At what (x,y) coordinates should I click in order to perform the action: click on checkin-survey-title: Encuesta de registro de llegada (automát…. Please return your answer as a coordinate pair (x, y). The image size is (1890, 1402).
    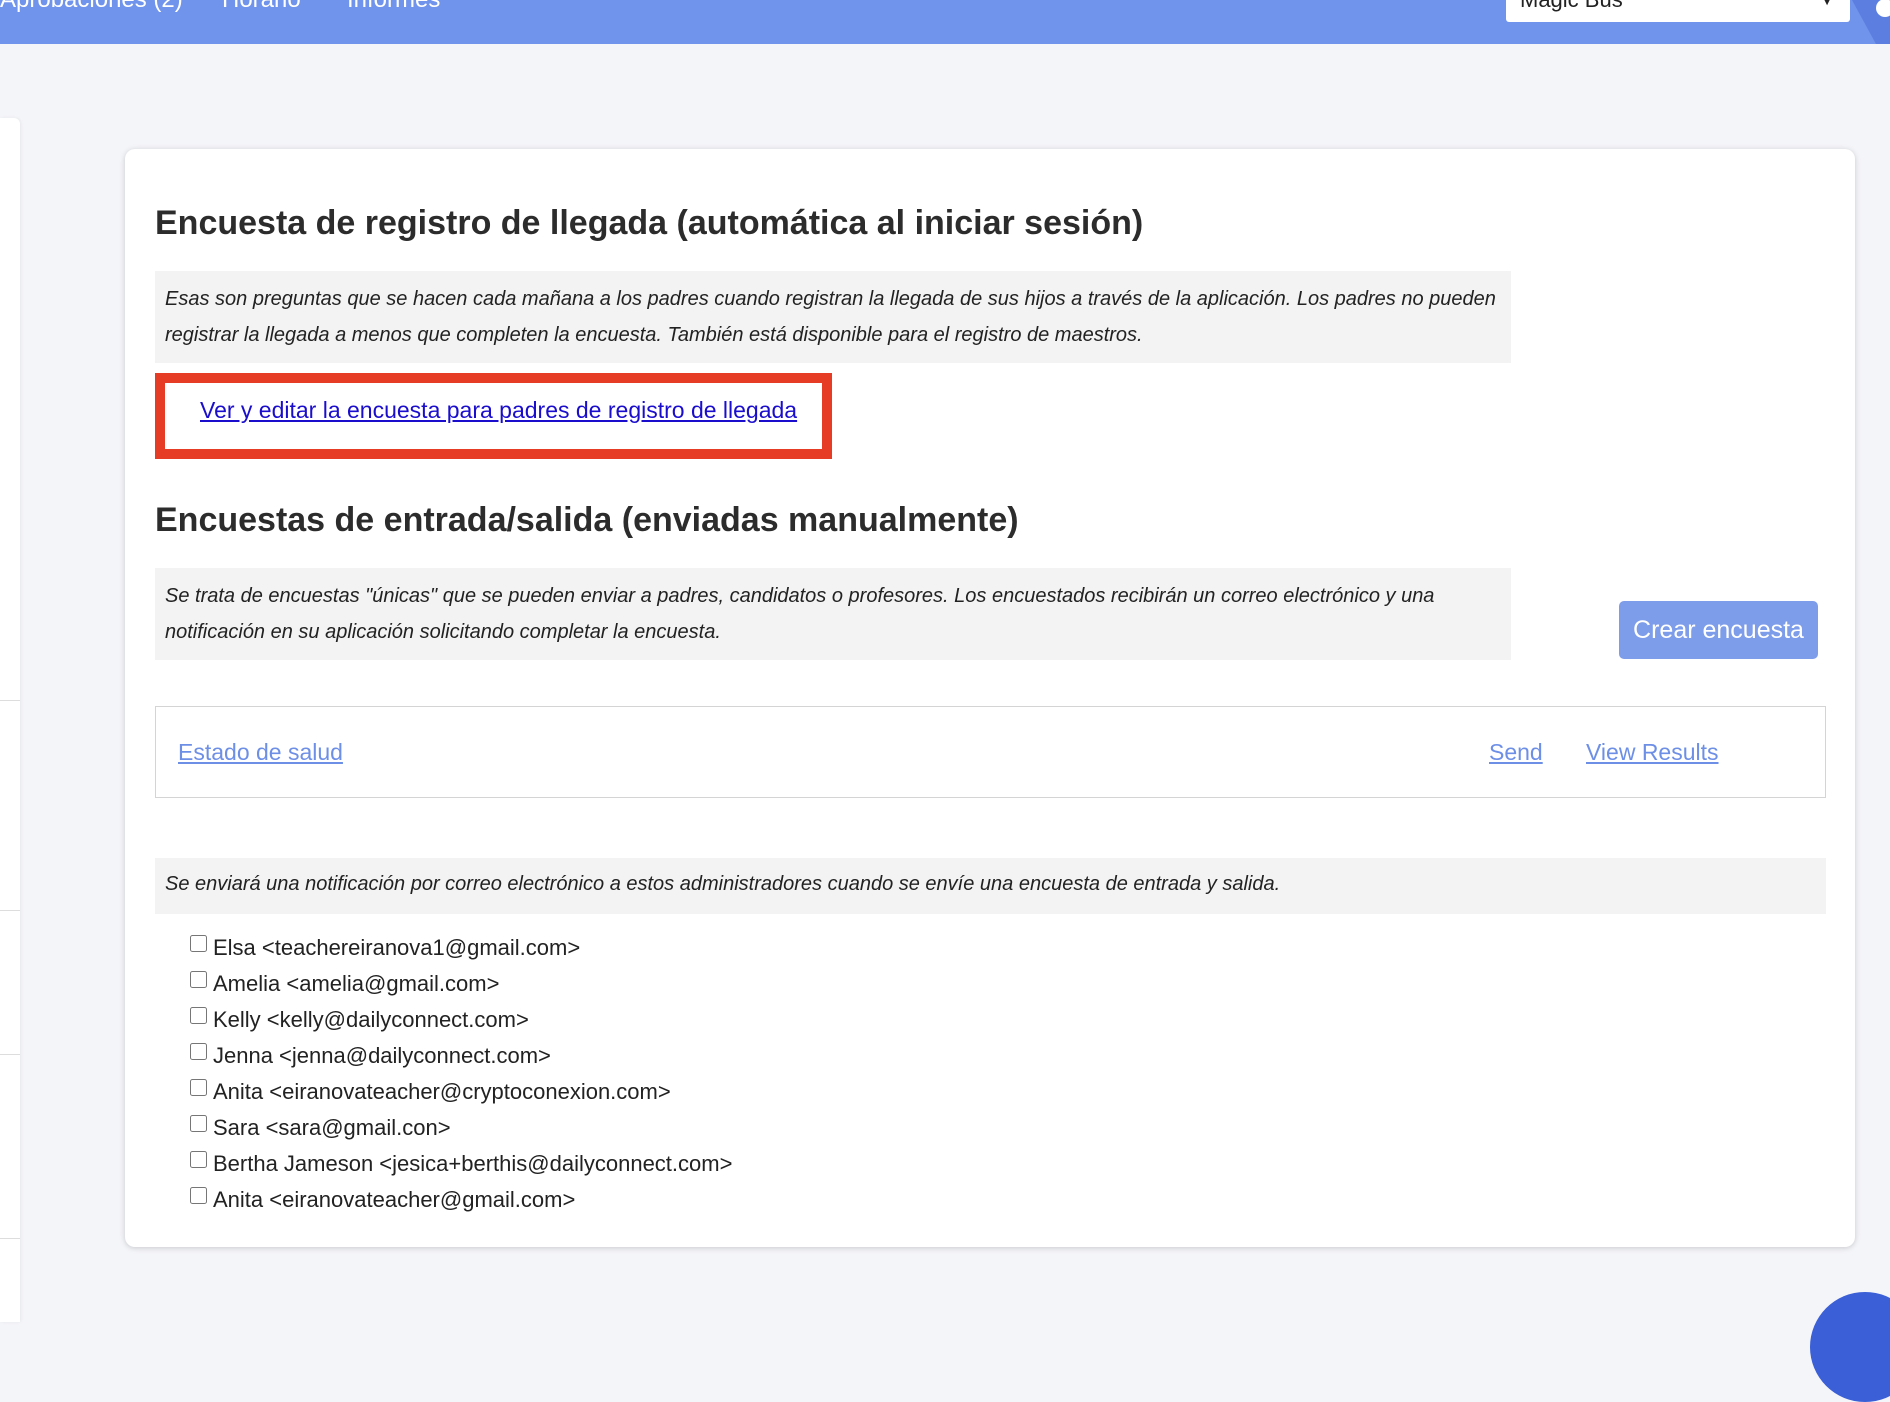
    Looking at the image, I should click on (649, 223).